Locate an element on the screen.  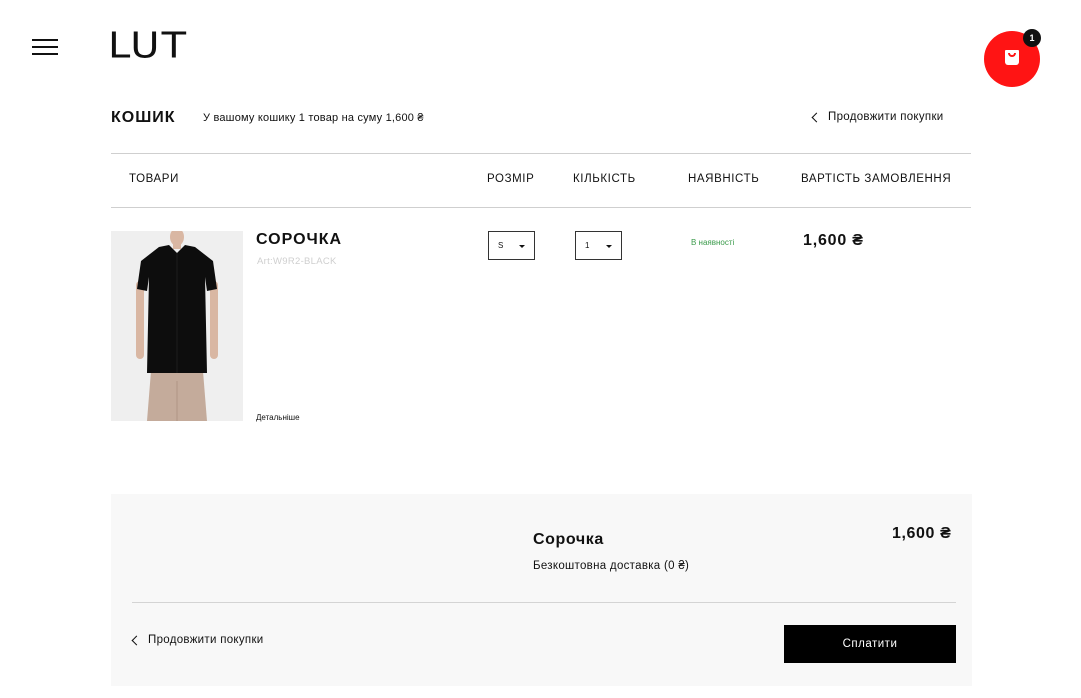
column-header-quantity: КІЛЬКІСТЬ is located at coordinates (604, 179).